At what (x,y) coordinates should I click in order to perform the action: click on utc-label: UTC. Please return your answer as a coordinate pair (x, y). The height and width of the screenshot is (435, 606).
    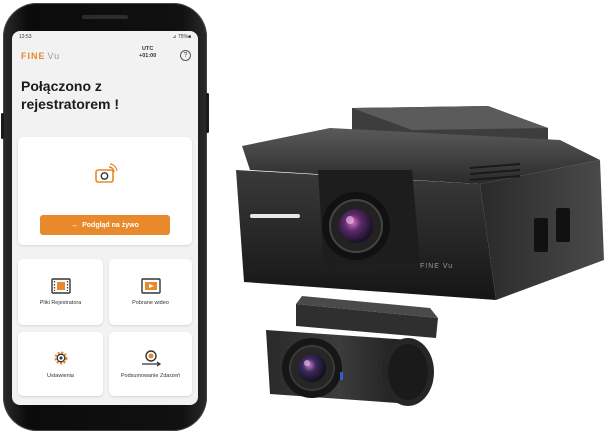
    Looking at the image, I should click on (147, 49).